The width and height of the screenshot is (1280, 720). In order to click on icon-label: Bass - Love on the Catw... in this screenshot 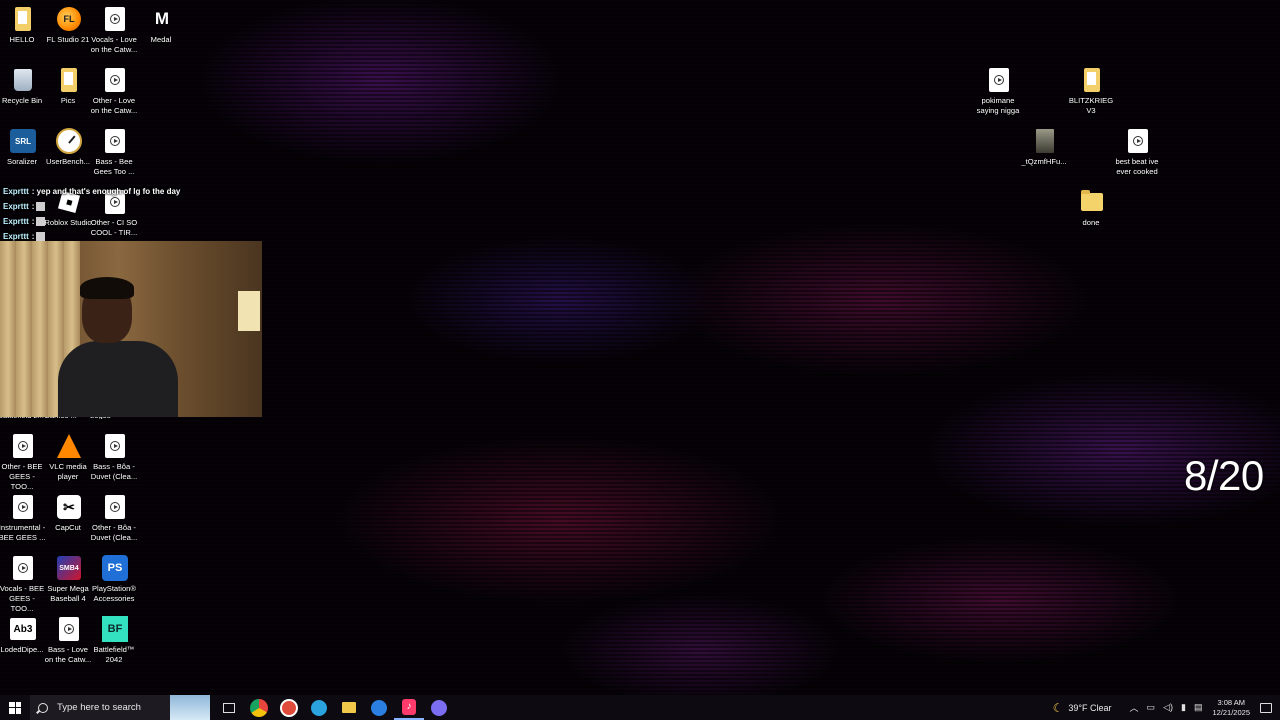, I will do `click(68, 654)`.